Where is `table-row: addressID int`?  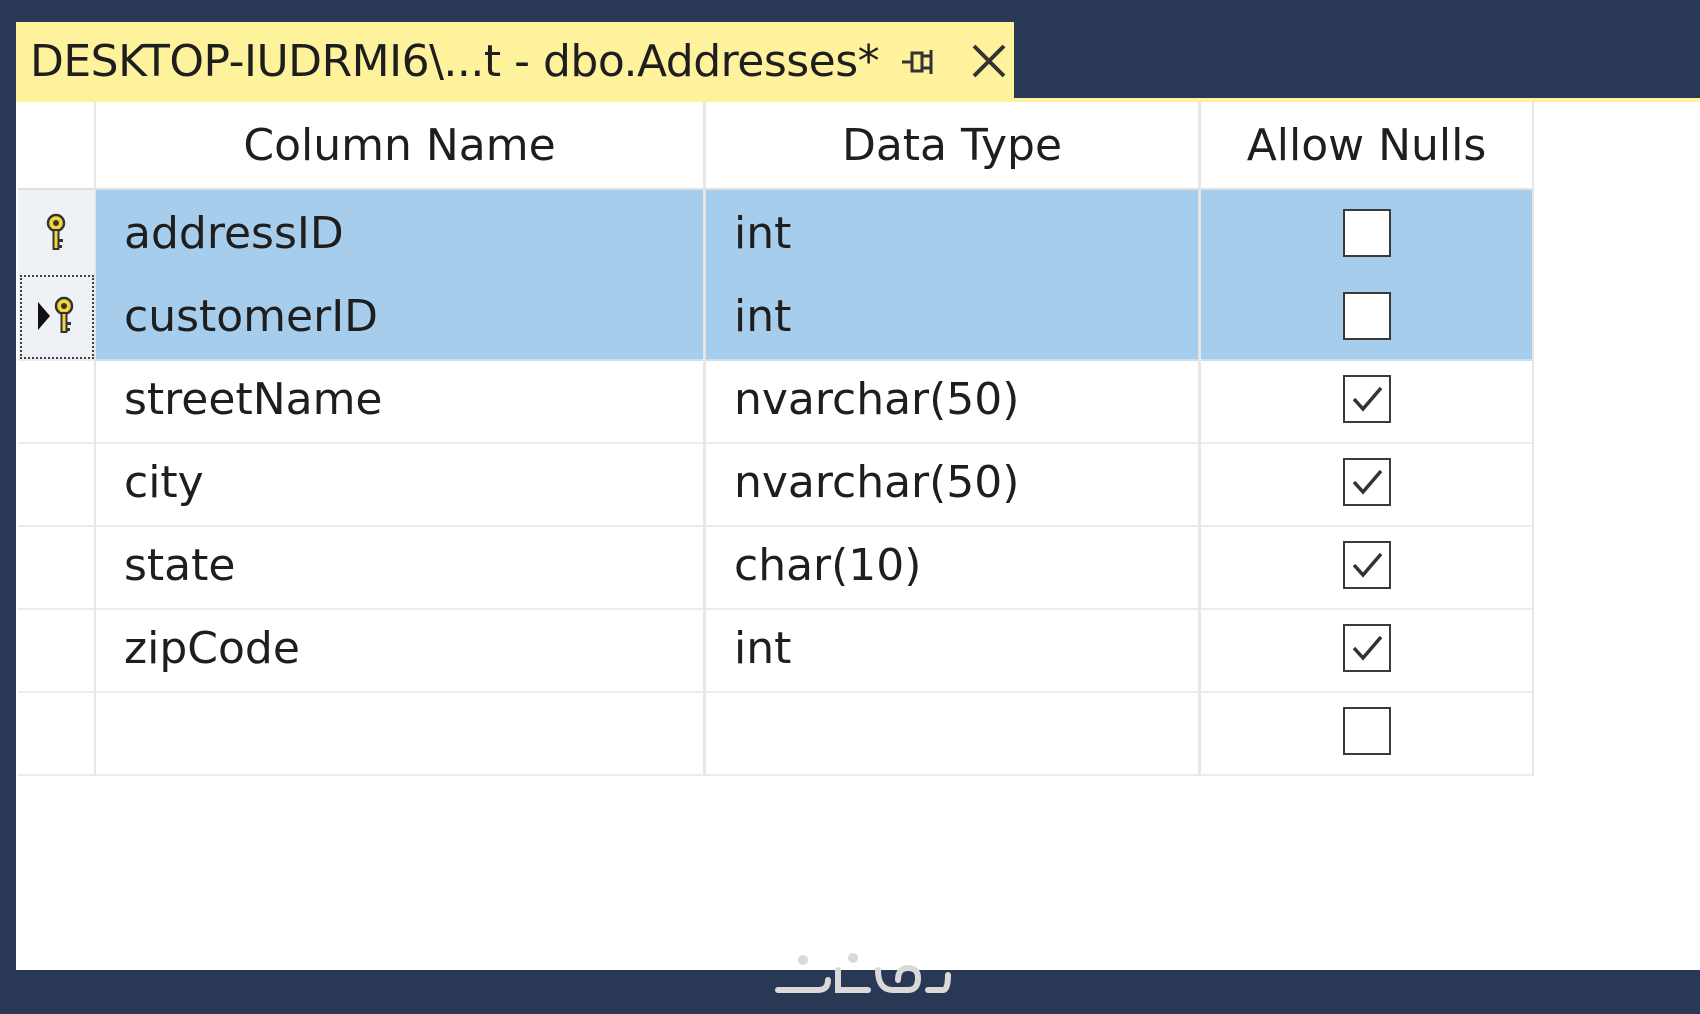
table-row: addressID int is located at coordinates (776, 234).